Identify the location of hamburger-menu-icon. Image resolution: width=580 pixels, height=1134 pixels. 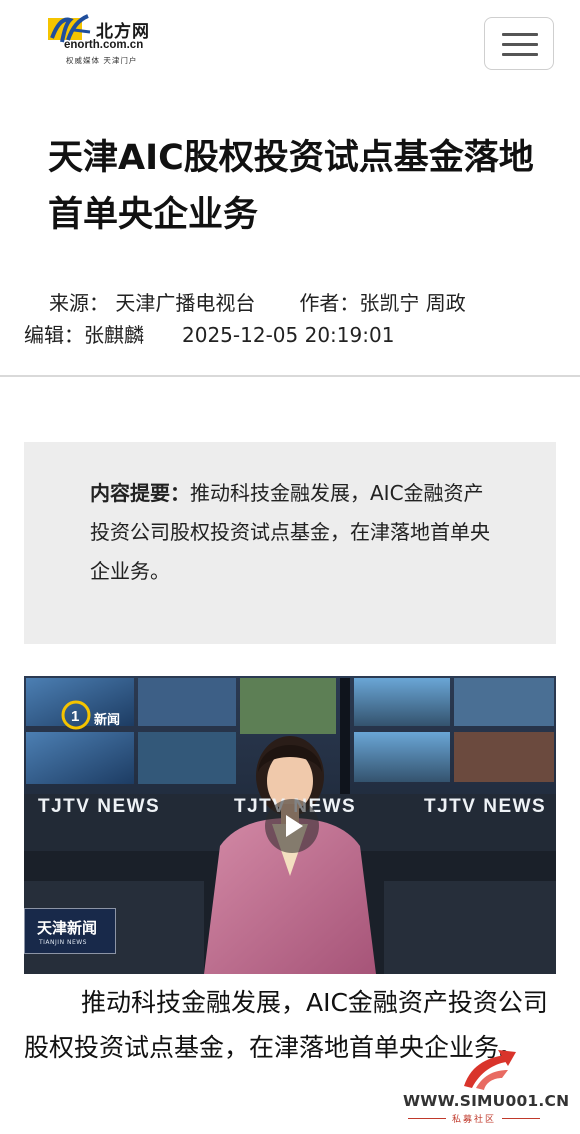
(520, 34).